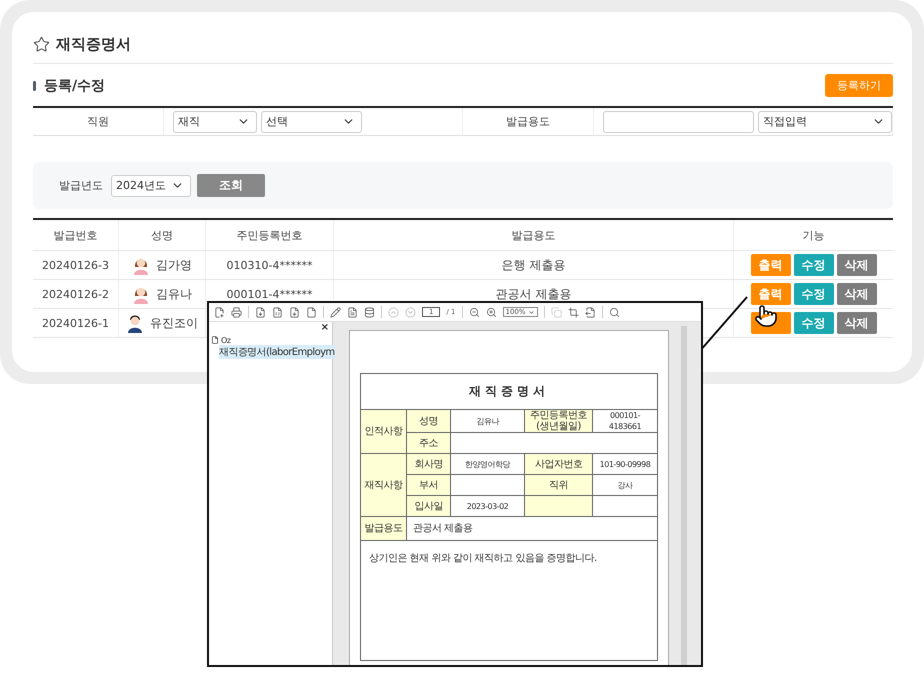  Describe the element at coordinates (825, 121) in the screenshot. I see `purpose-select: 직접입력` at that location.